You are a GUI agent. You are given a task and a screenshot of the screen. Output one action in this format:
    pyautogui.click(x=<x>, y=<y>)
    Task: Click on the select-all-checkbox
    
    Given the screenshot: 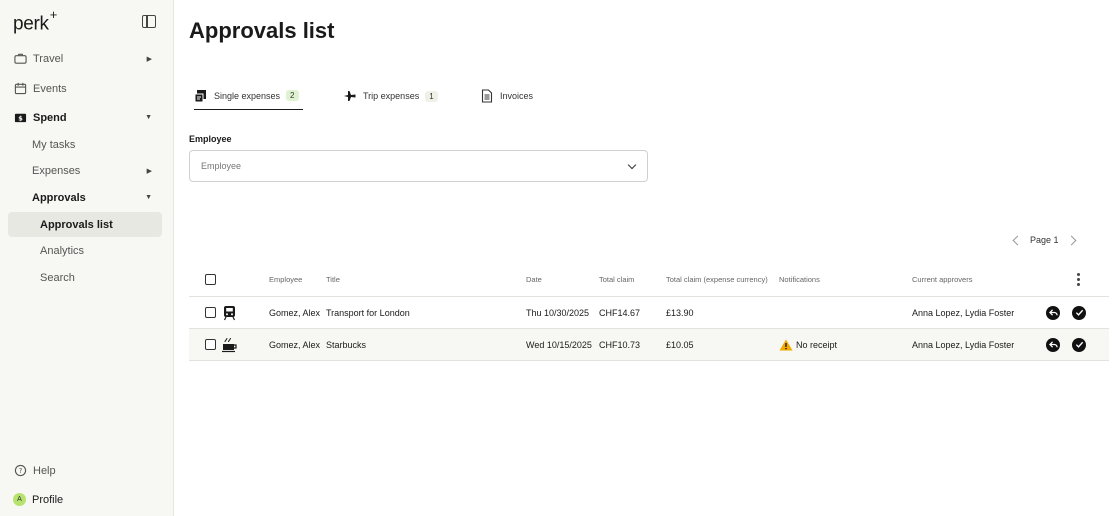 What is the action you would take?
    pyautogui.click(x=210, y=279)
    